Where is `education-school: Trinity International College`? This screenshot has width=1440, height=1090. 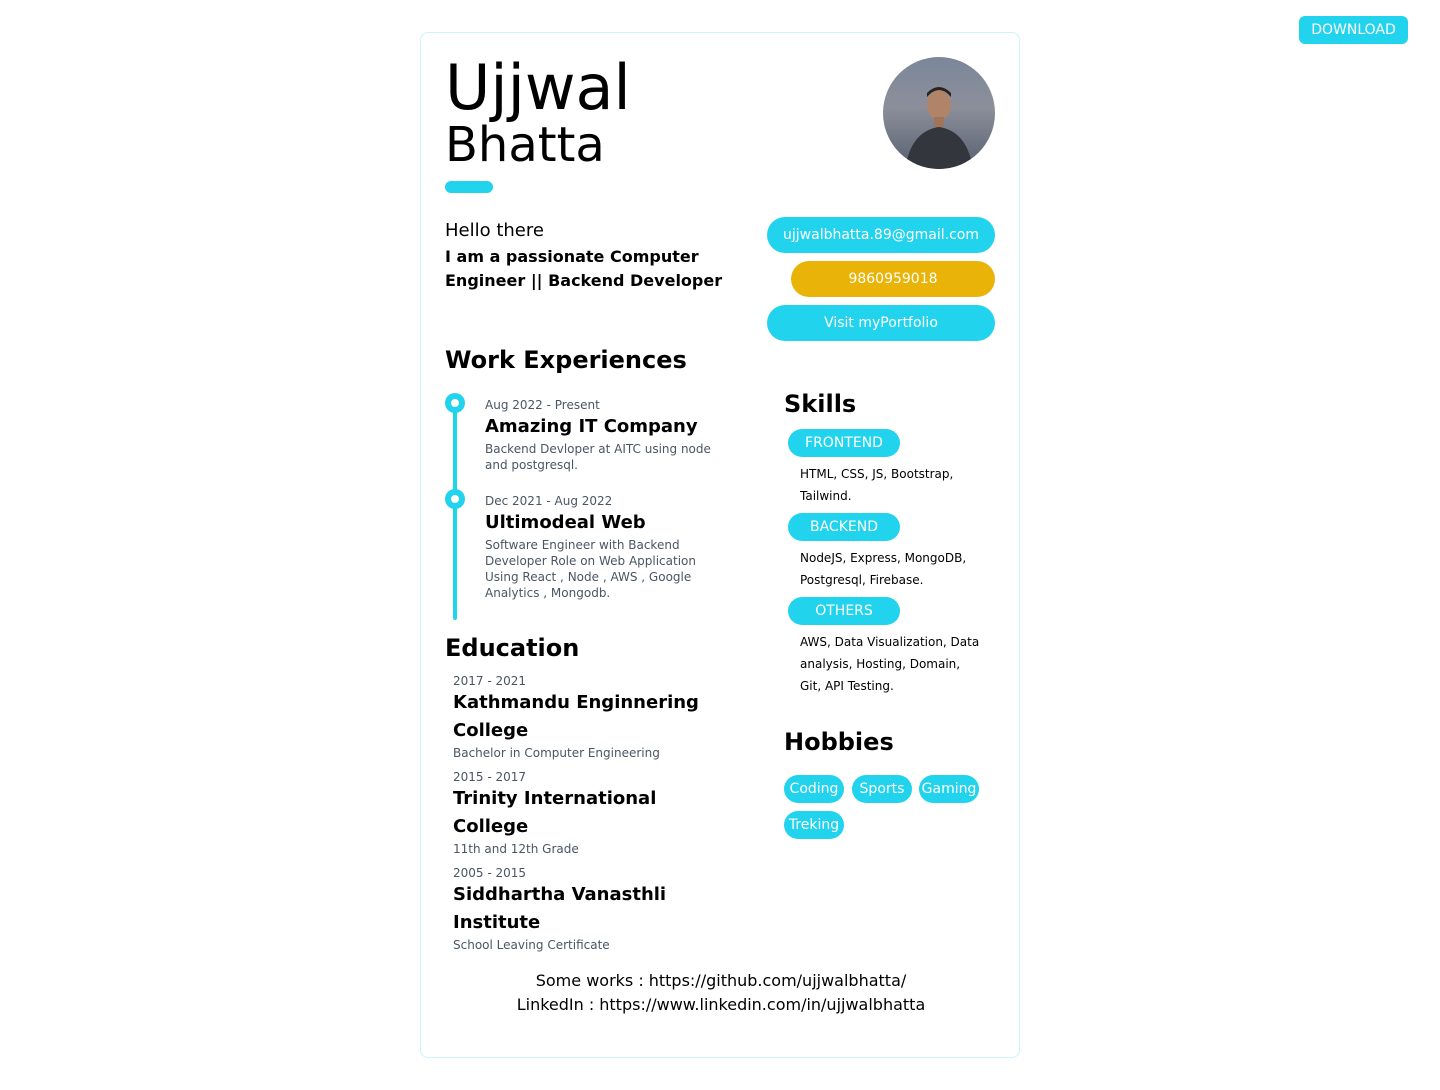
education-school: Trinity International College is located at coordinates (555, 812).